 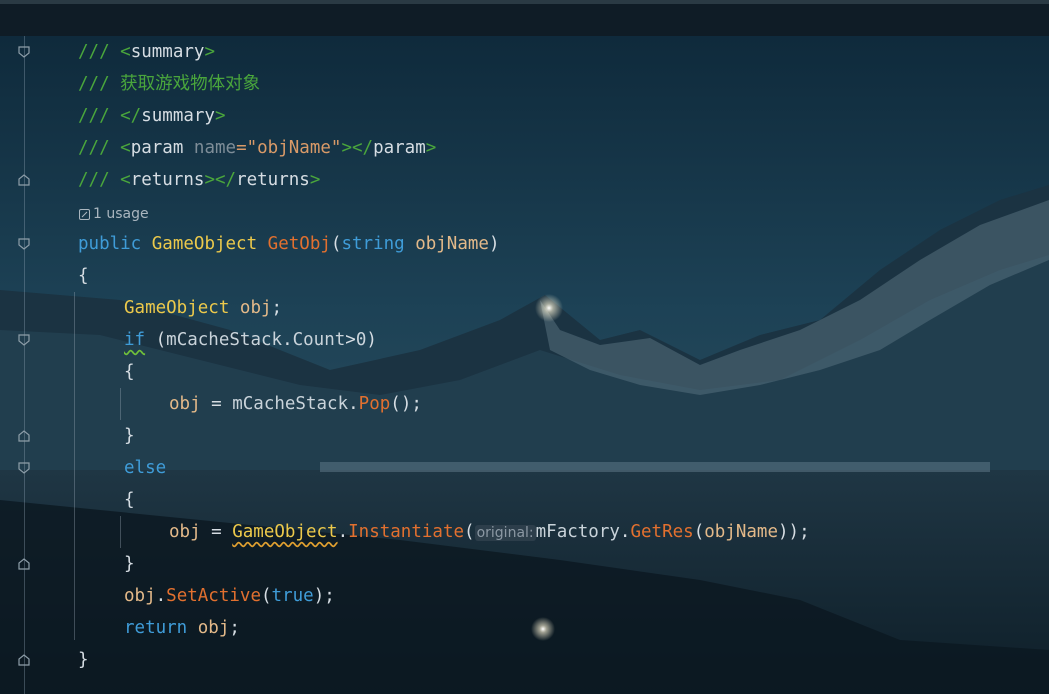 What do you see at coordinates (182, 628) in the screenshot?
I see `code-line: return obj;` at bounding box center [182, 628].